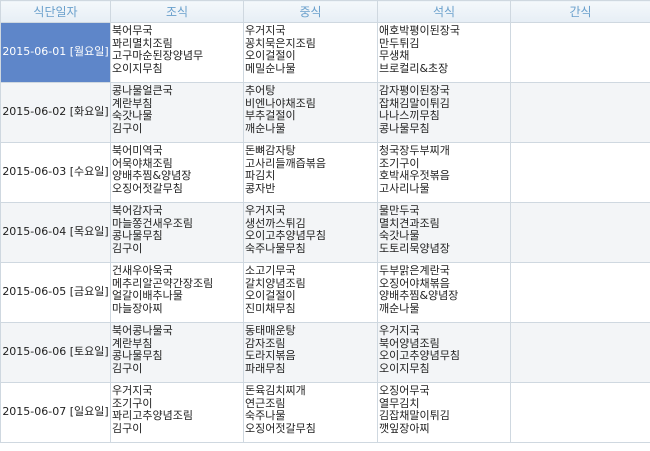  What do you see at coordinates (270, 356) in the screenshot?
I see `menu-item: 도라지볶음` at bounding box center [270, 356].